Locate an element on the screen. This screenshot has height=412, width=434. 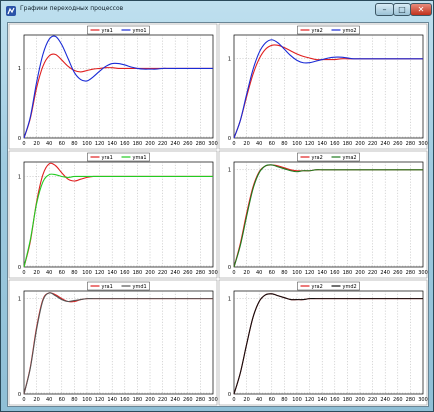
legend-label: ymo2 is located at coordinates (350, 31).